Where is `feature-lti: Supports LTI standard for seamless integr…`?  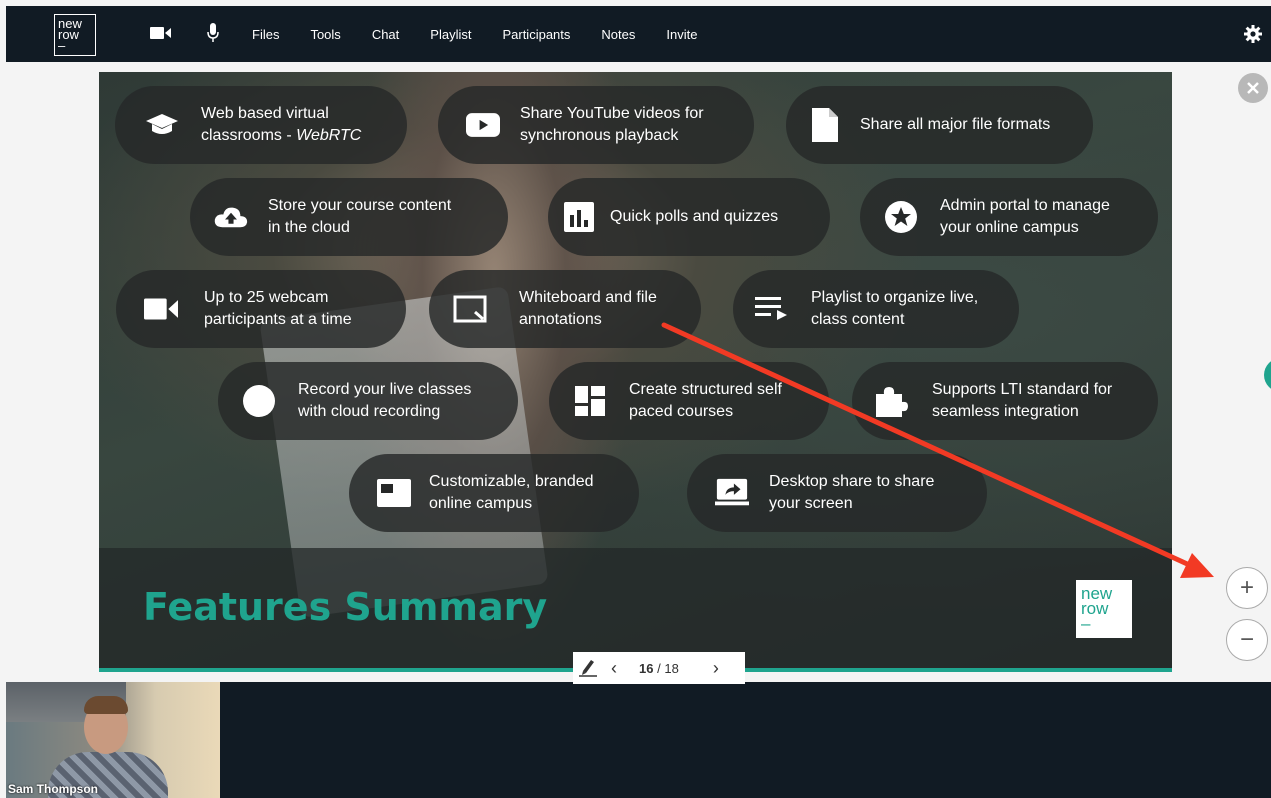 feature-lti: Supports LTI standard for seamless integr… is located at coordinates (1005, 401).